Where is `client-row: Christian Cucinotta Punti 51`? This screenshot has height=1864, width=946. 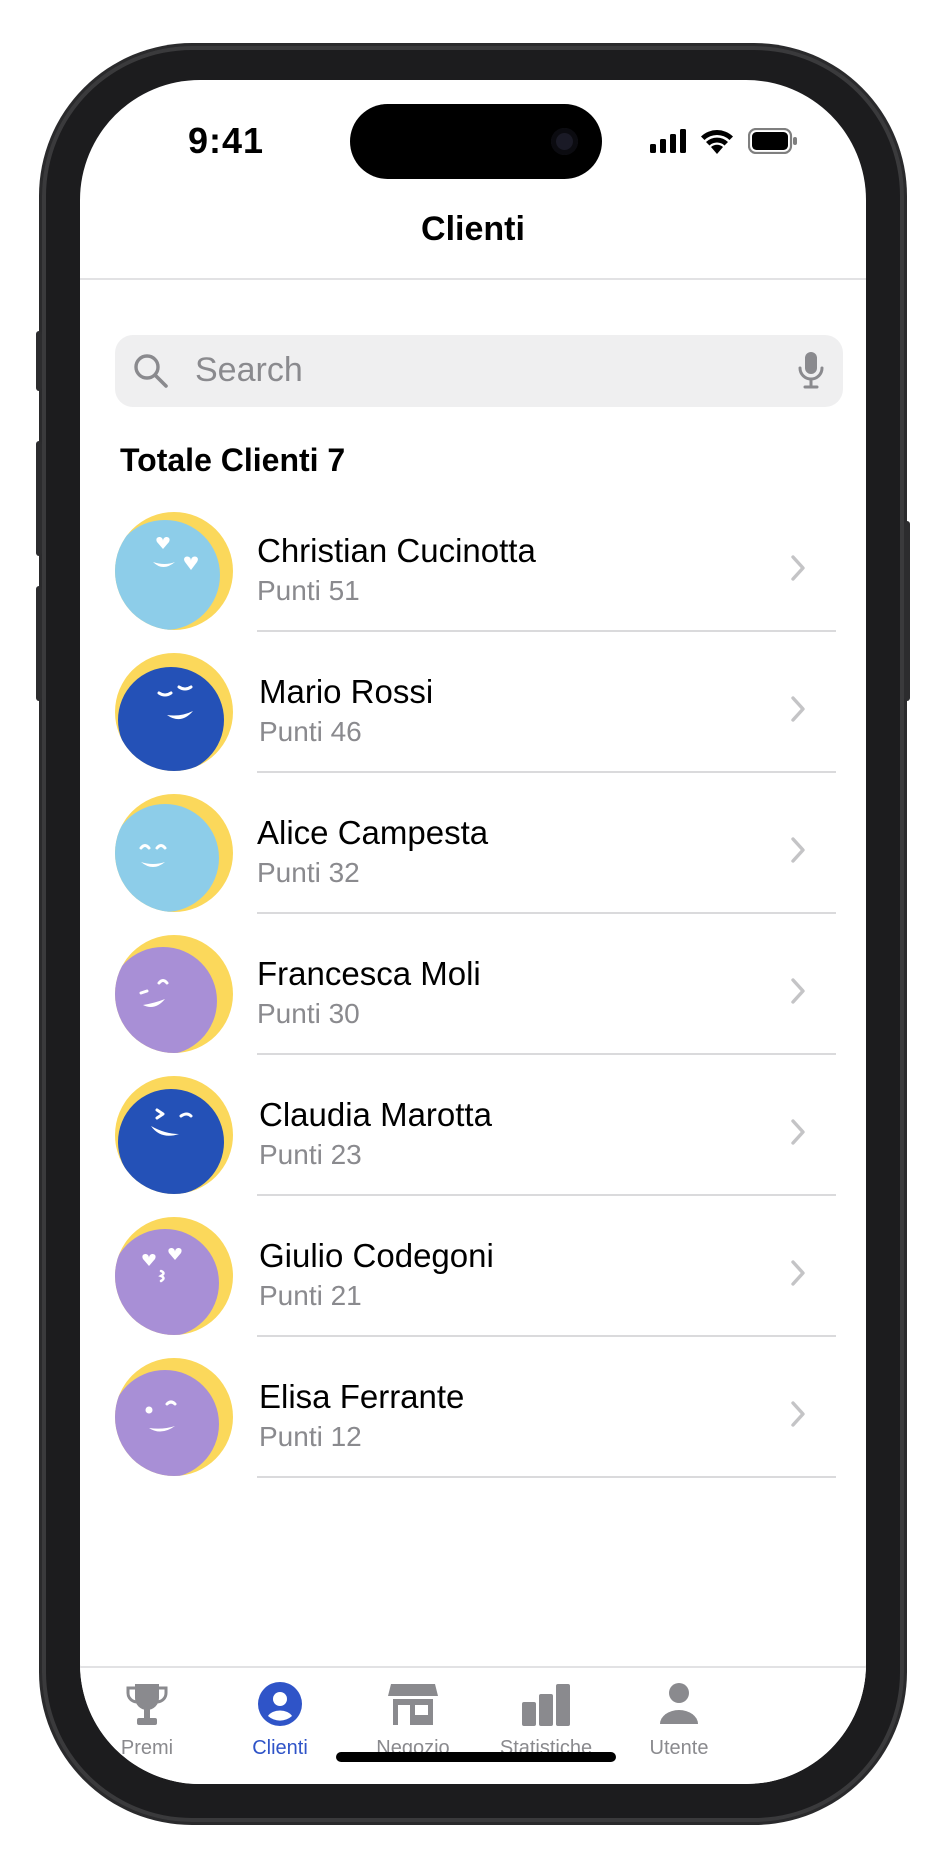
client-row: Christian Cucinotta Punti 51 is located at coordinates (473, 582).